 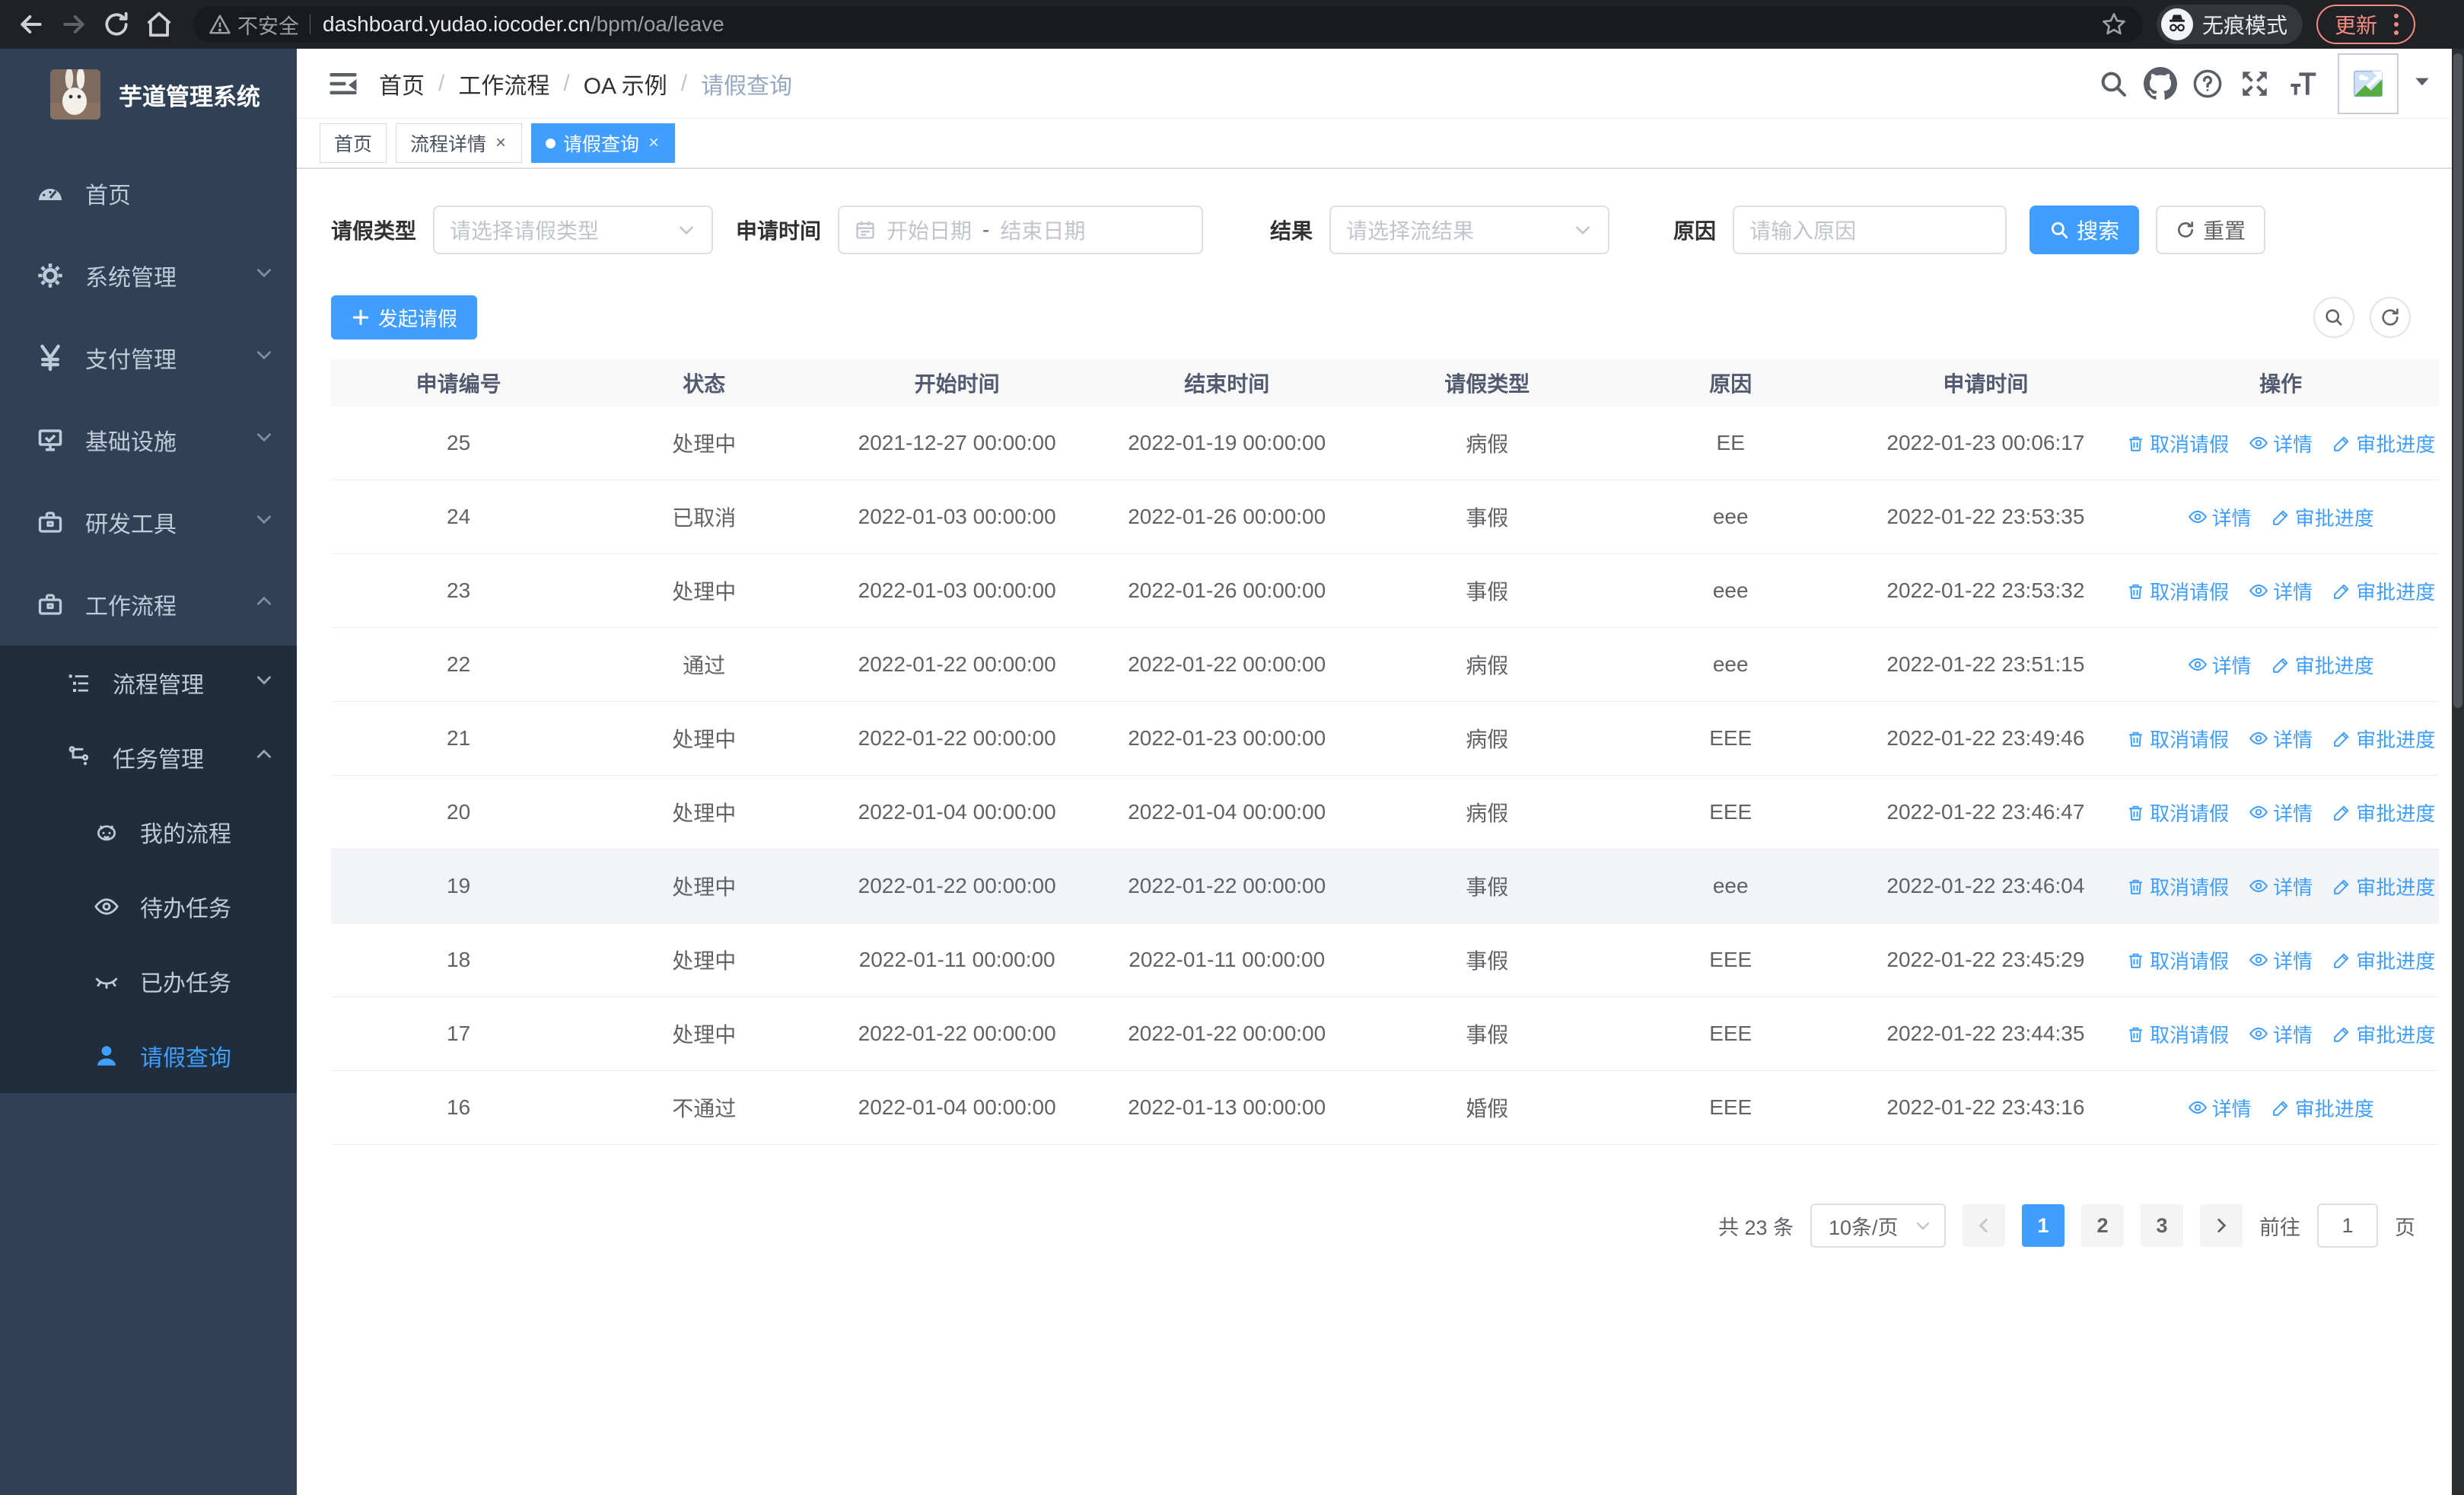 I want to click on scrollbar, so click(x=2458, y=772).